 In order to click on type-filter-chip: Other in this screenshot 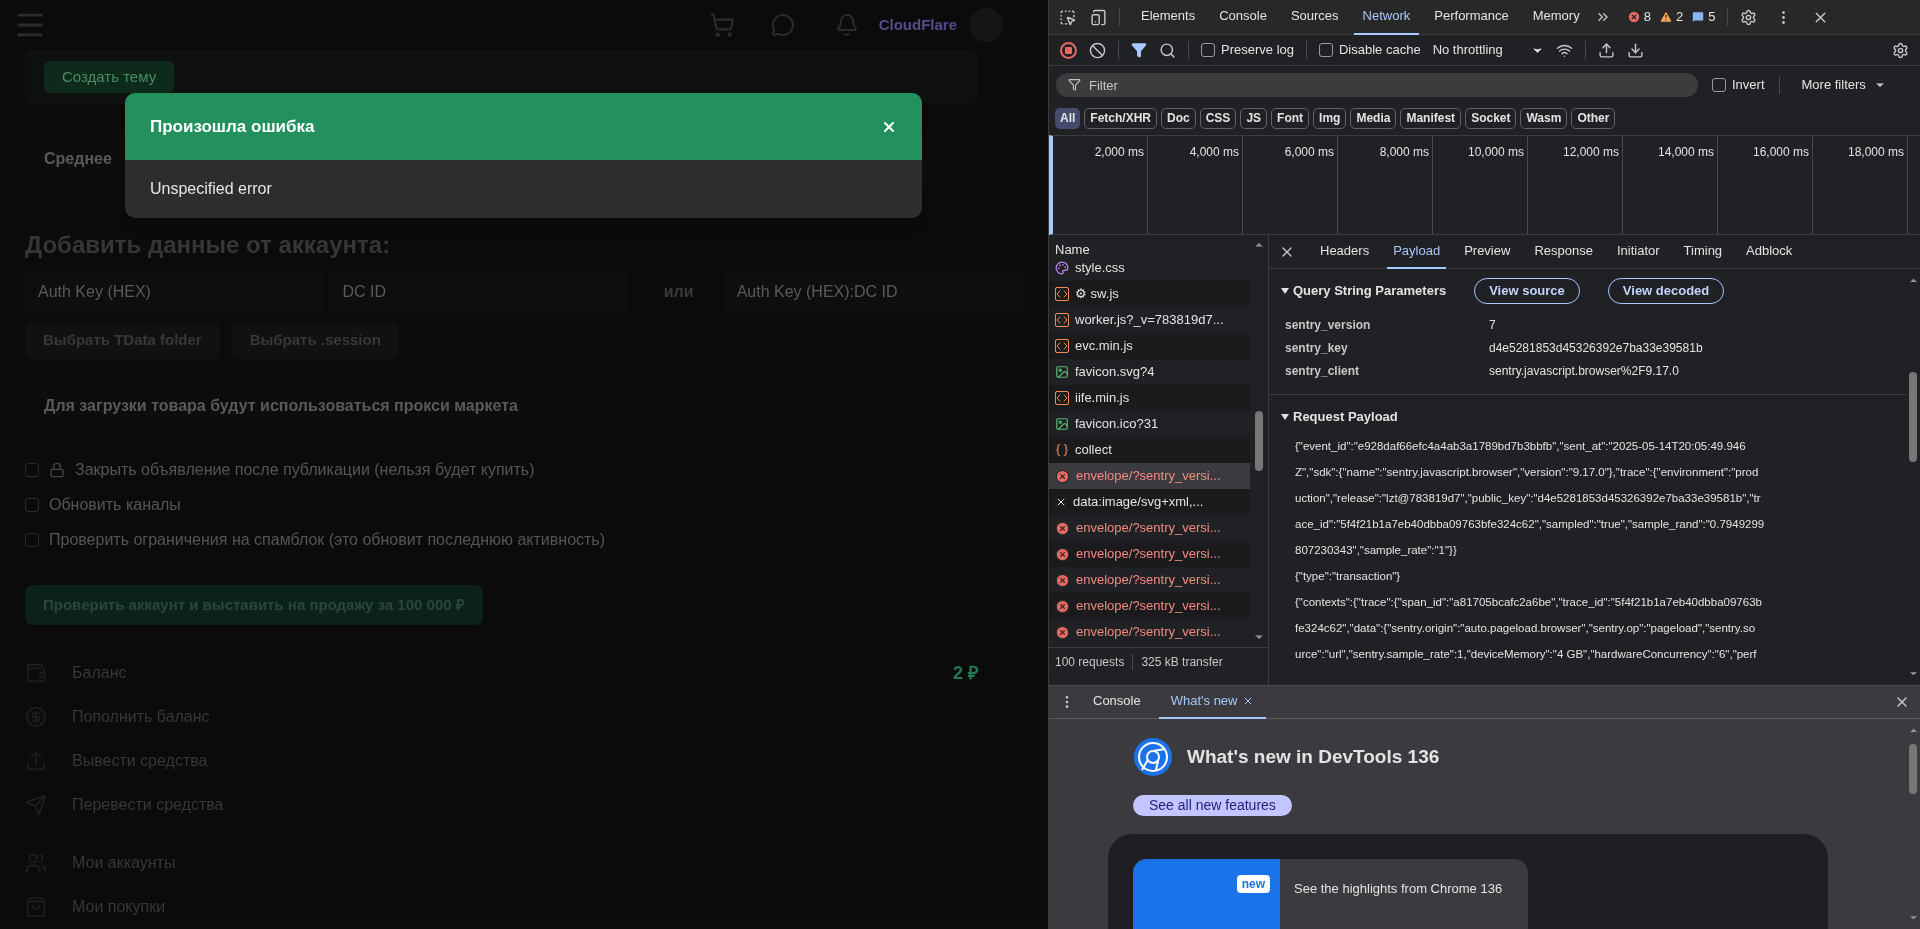, I will do `click(1593, 118)`.